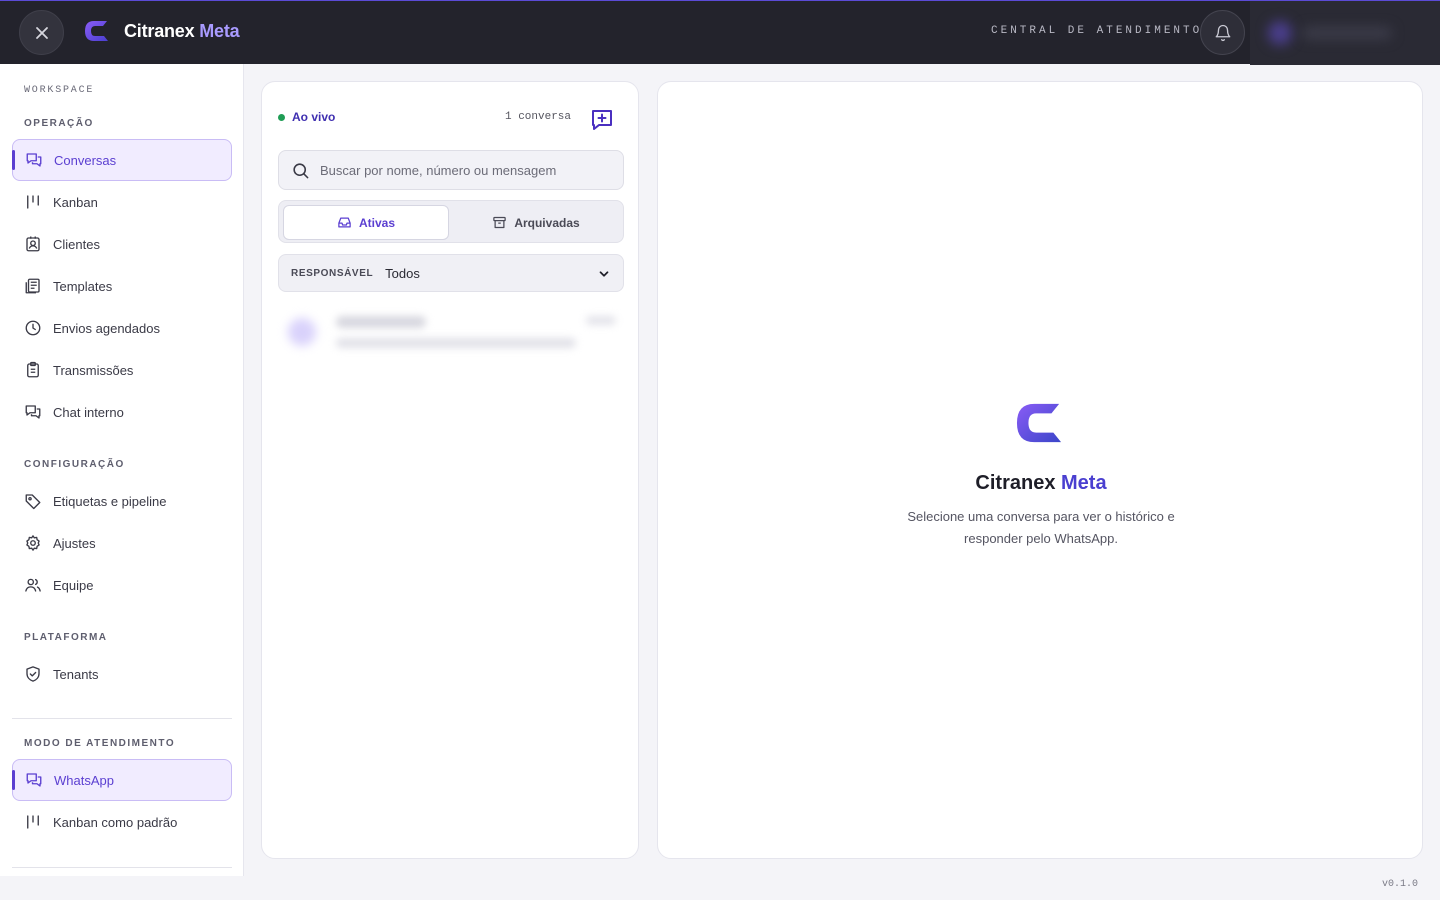  I want to click on tag-icon, so click(33, 502).